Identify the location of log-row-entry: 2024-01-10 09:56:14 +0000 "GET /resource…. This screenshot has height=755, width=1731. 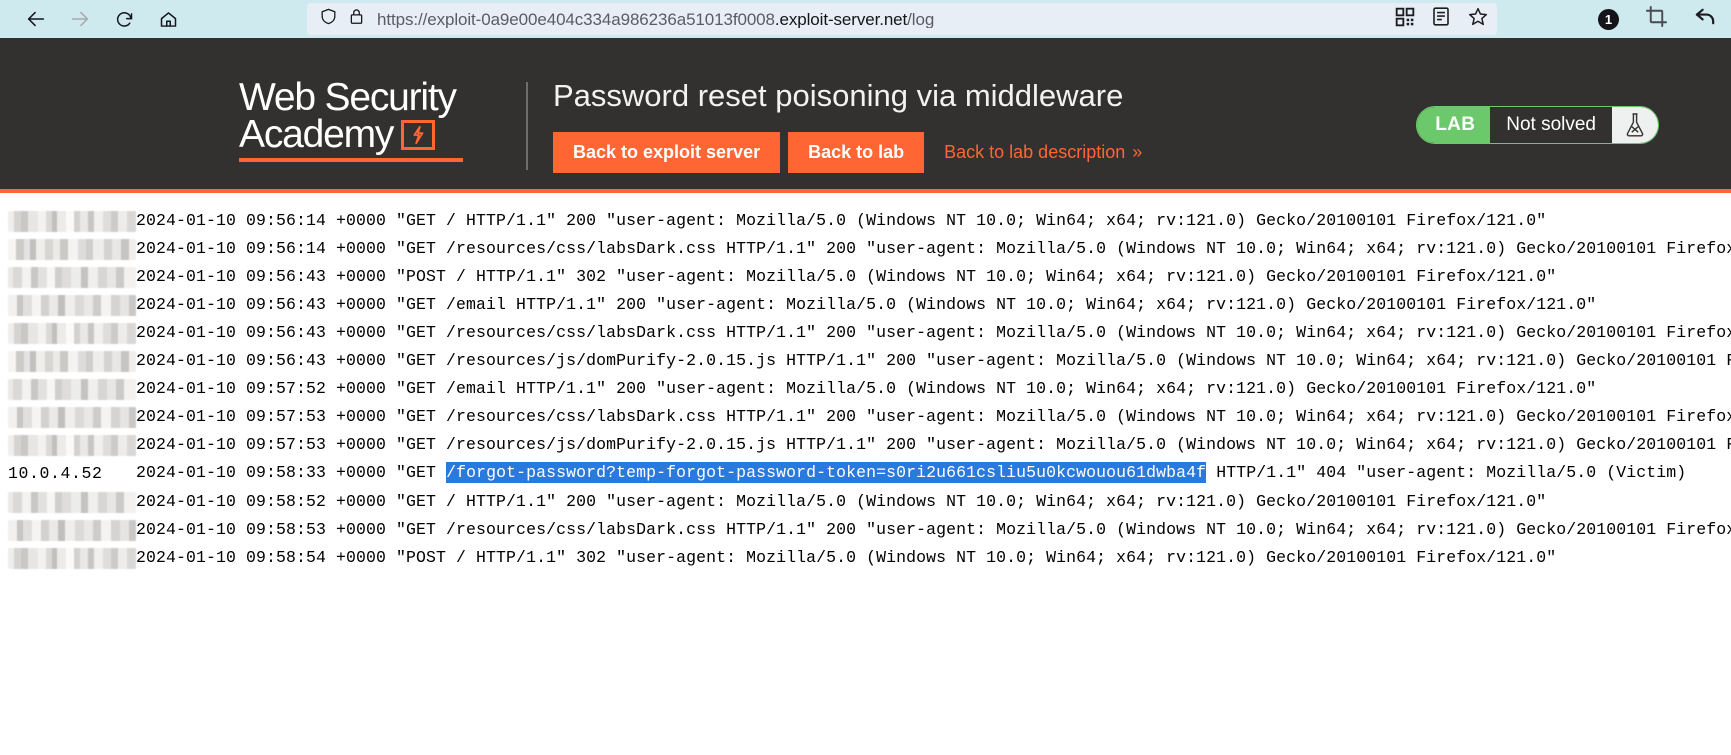
(933, 248).